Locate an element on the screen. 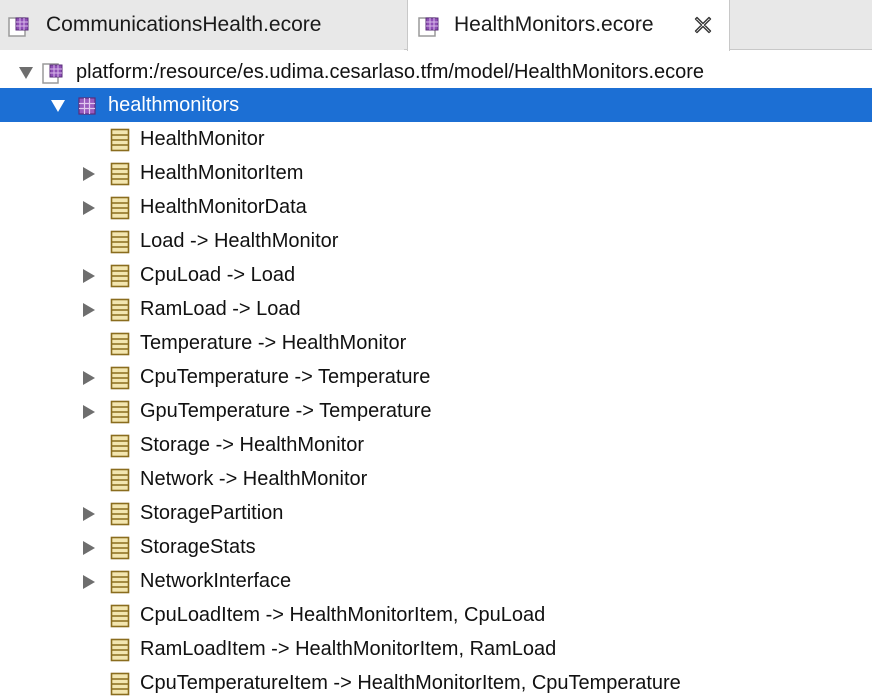  tree-item-label: Storage -> HealthMonitor is located at coordinates (252, 445).